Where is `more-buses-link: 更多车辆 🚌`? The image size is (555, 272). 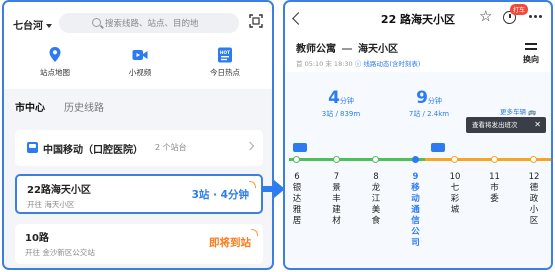
more-buses-link: 更多车辆 🚌 is located at coordinates (518, 111).